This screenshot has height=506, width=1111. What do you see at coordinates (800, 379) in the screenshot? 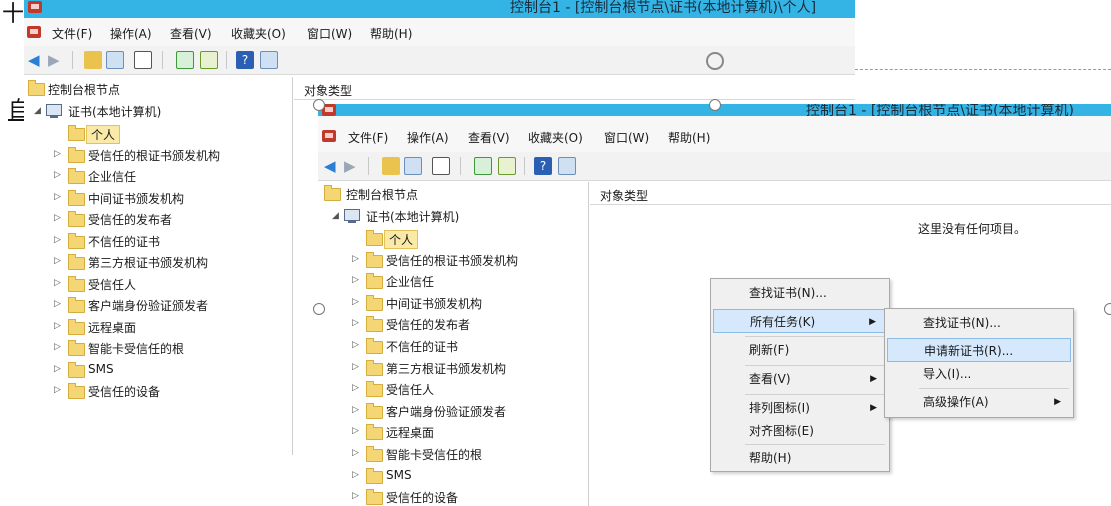
I see `ctx-view: 查看(V) ▶` at bounding box center [800, 379].